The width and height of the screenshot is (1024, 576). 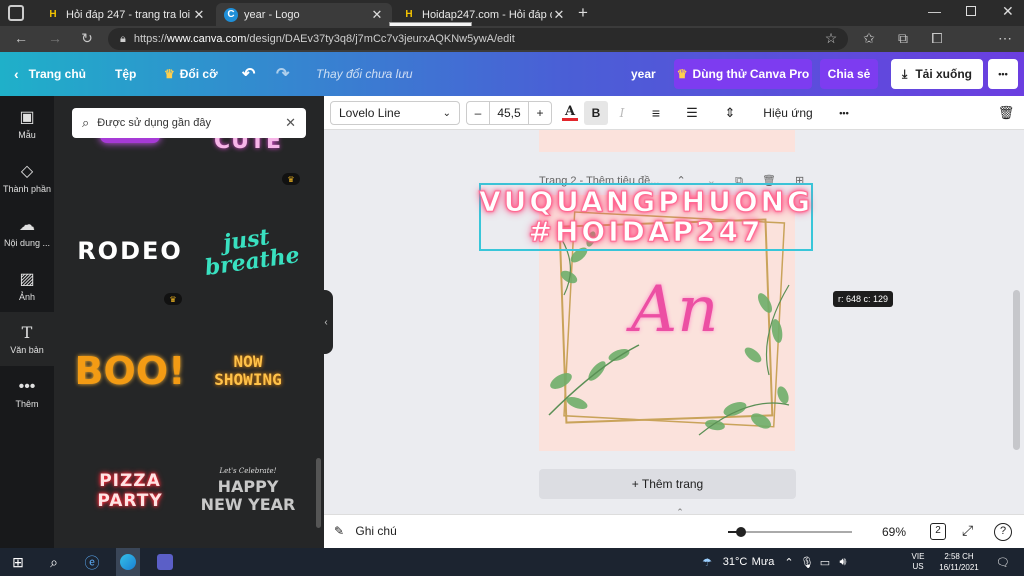 What do you see at coordinates (730, 113) in the screenshot?
I see `spacing-icon: ⇕` at bounding box center [730, 113].